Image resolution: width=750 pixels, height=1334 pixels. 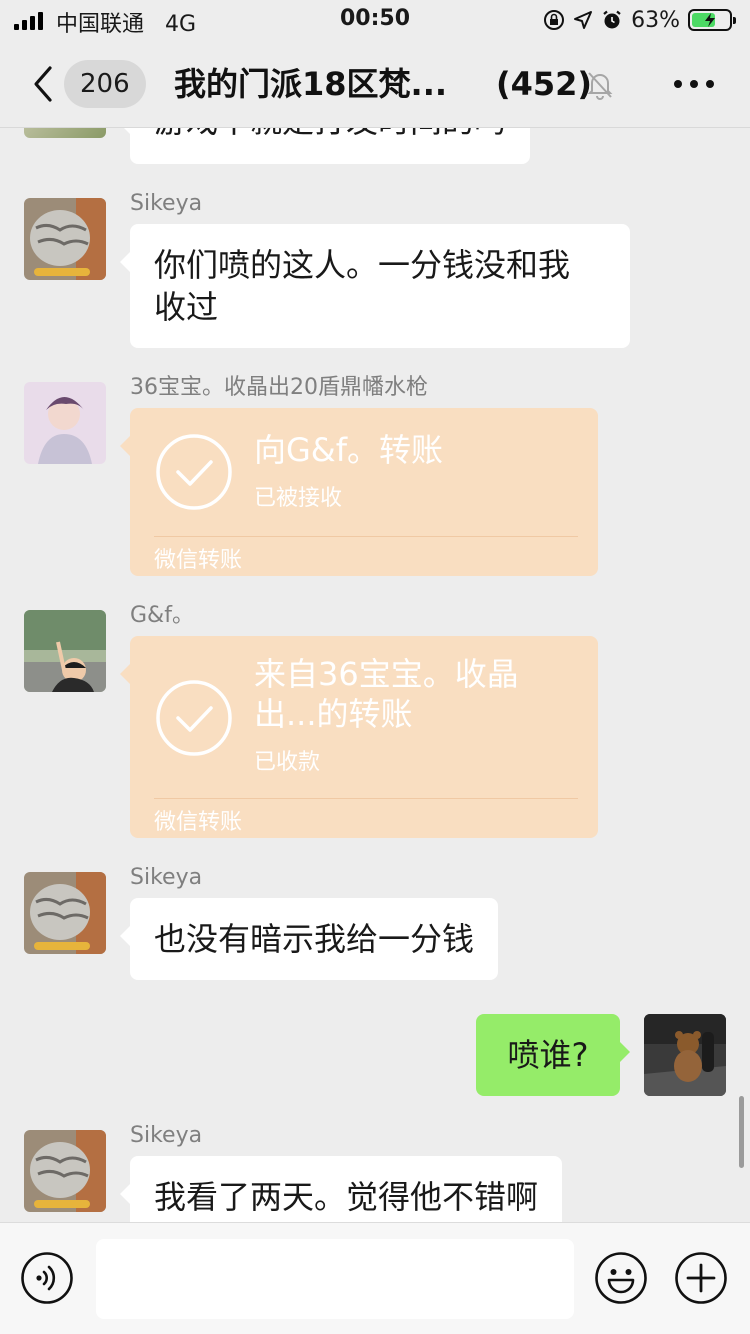 I want to click on avatar-gf, so click(x=65, y=651).